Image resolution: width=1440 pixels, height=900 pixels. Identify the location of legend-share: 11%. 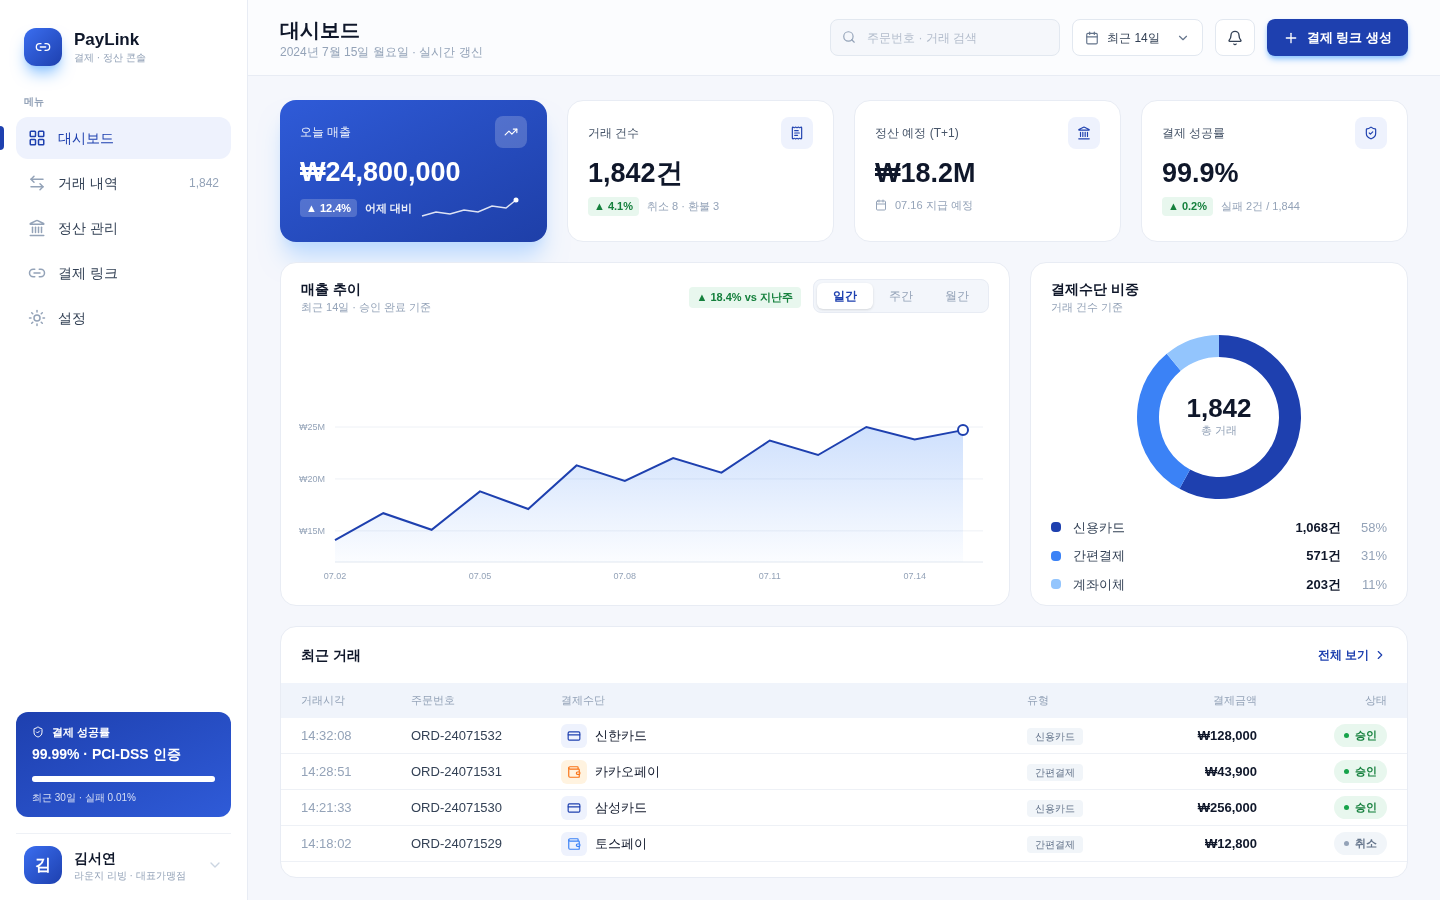
(1373, 584).